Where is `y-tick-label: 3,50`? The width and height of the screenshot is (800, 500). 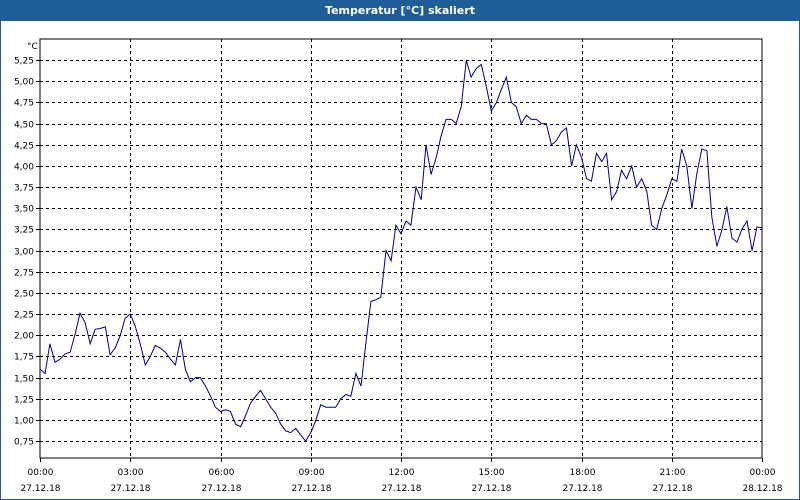 y-tick-label: 3,50 is located at coordinates (24, 210).